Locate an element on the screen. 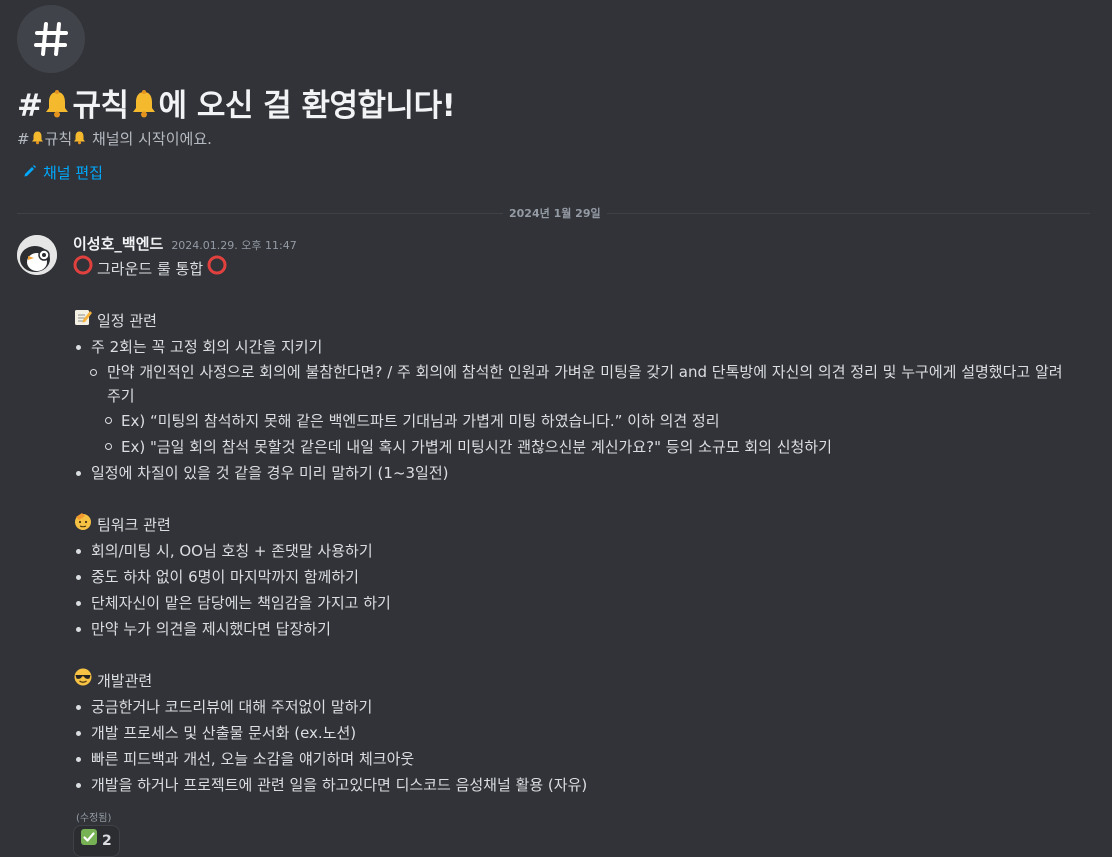  section-heading-schedule: 일정 관련 is located at coordinates (573, 321).